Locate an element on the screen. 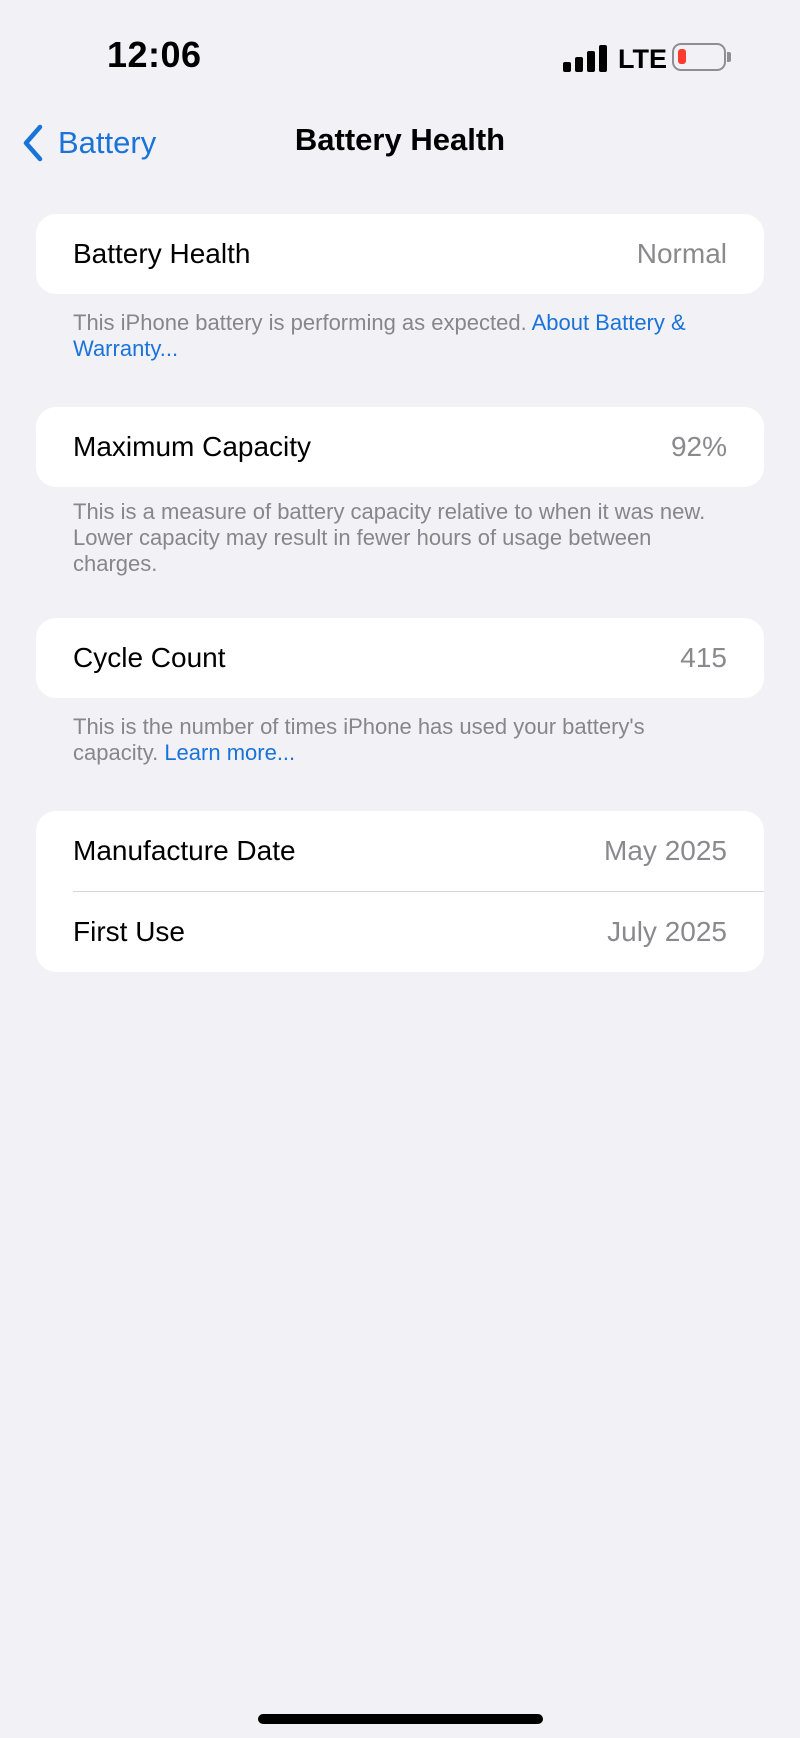 This screenshot has height=1738, width=800. maximum-capacity-label: Maximum Capacity is located at coordinates (192, 446).